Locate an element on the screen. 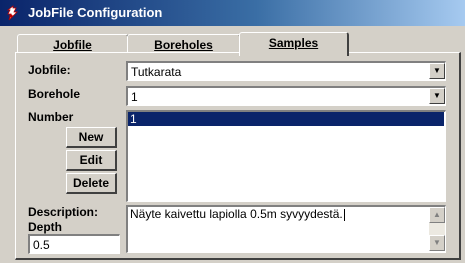  jobfile-combobox: Tutkarata ▼ is located at coordinates (286, 71).